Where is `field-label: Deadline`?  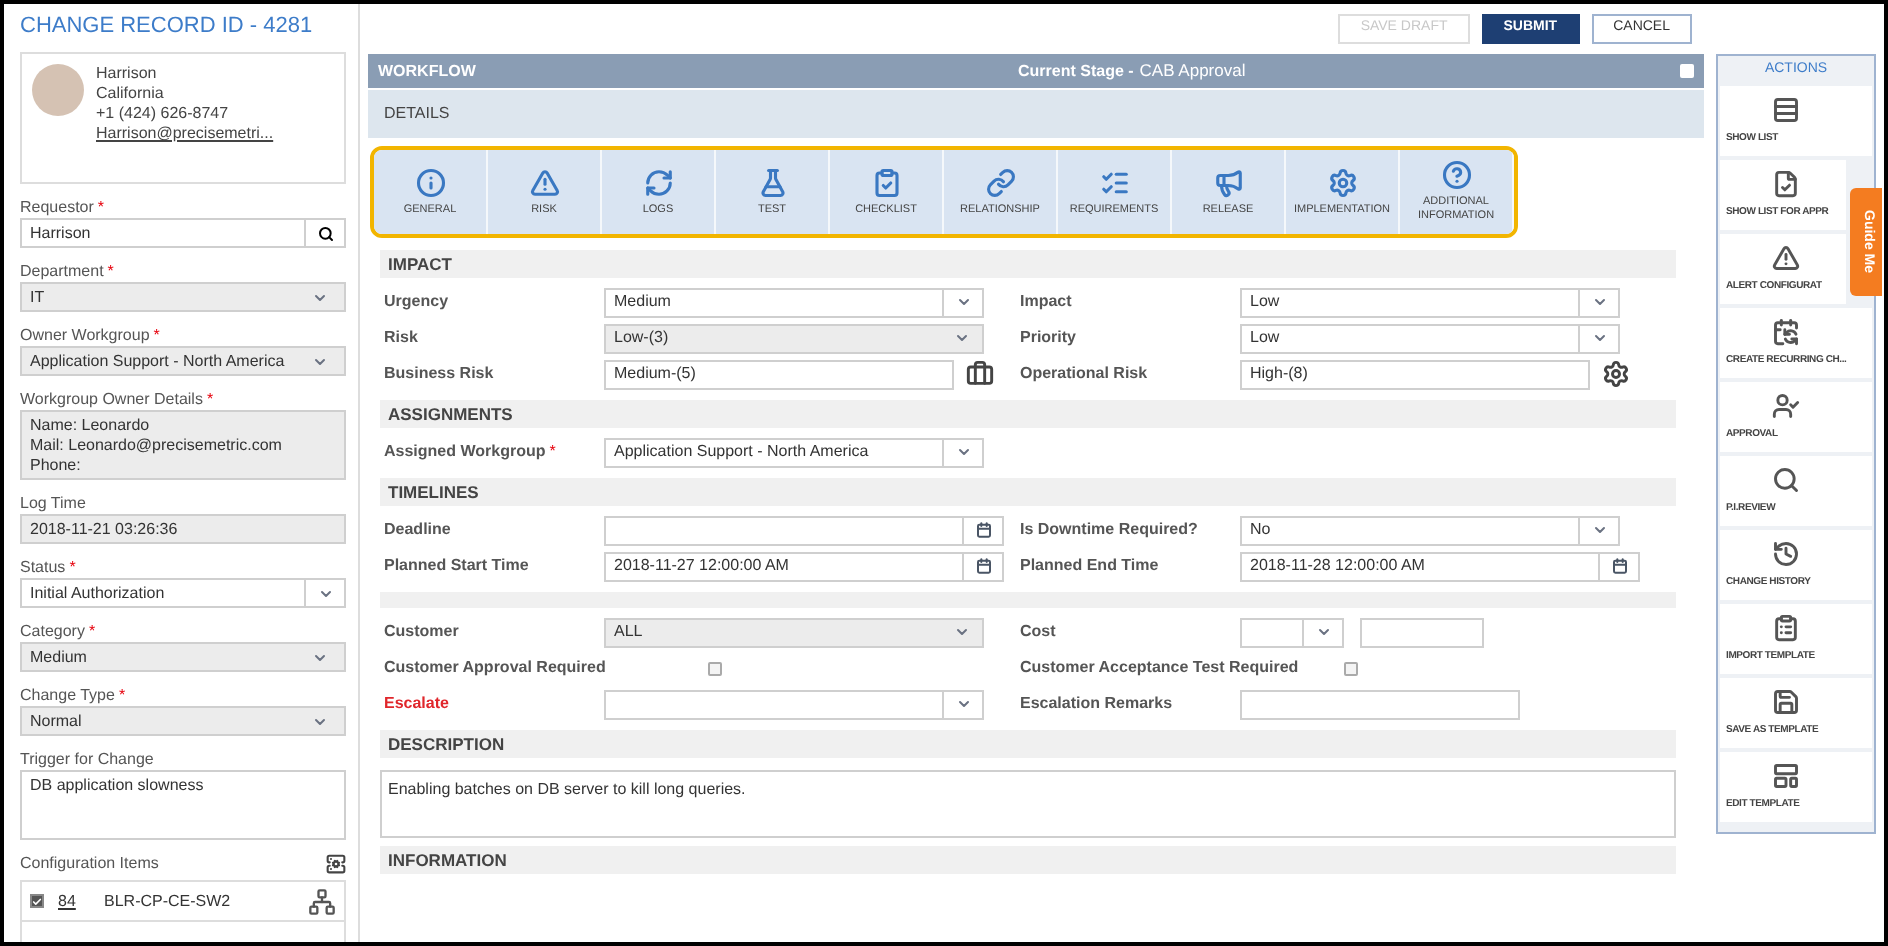
field-label: Deadline is located at coordinates (417, 530).